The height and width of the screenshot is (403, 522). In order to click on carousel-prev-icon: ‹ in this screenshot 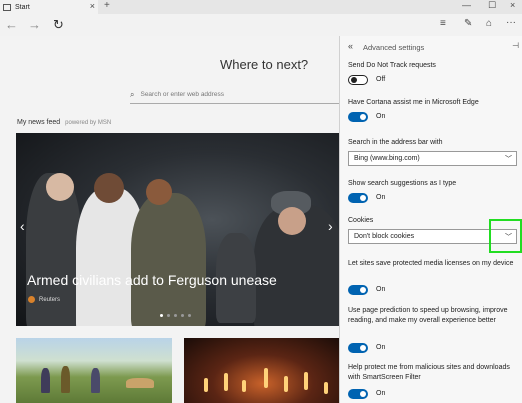, I will do `click(22, 226)`.